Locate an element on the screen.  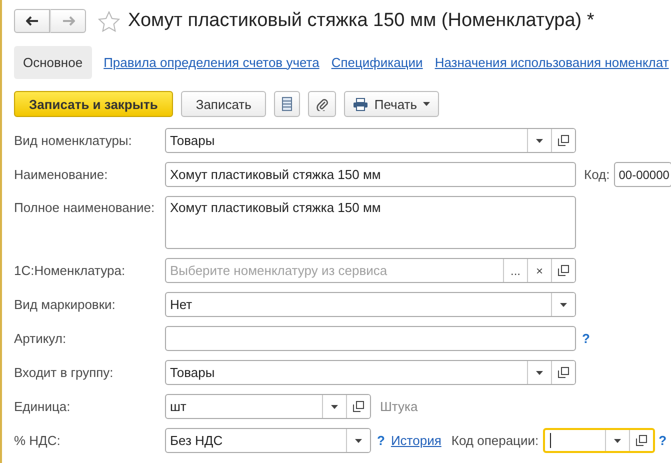
field-value: шт is located at coordinates (178, 407).